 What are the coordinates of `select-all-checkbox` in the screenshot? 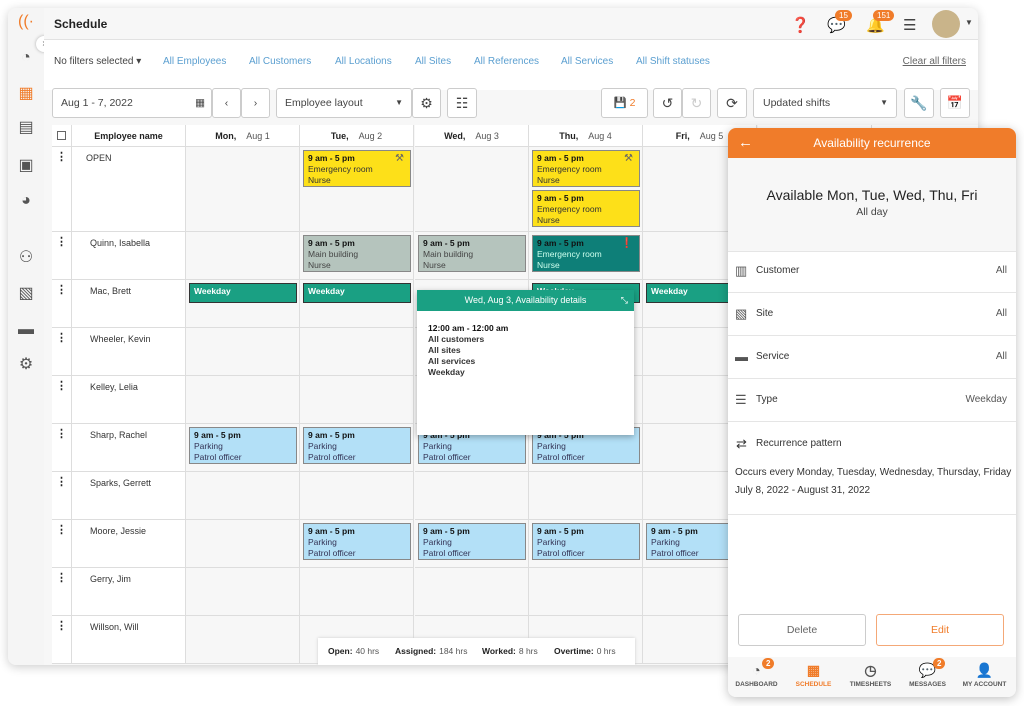 It's located at (62, 136).